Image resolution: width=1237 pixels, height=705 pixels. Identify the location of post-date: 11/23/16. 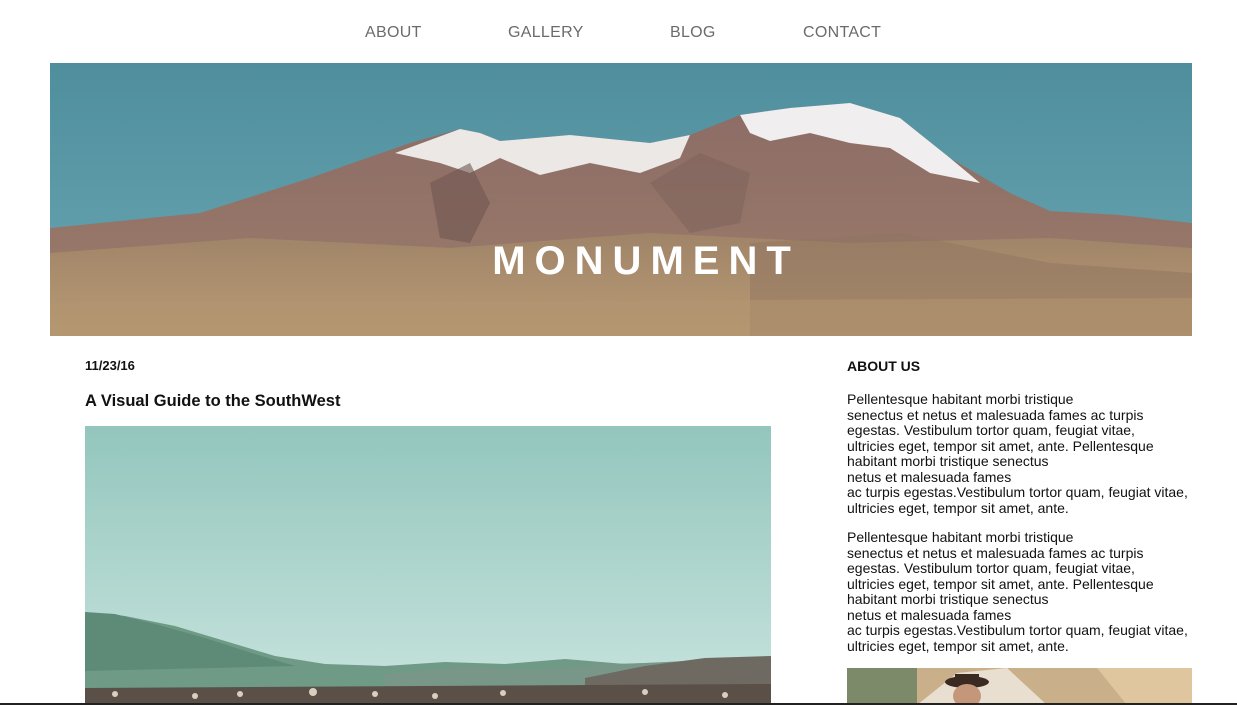
(110, 365).